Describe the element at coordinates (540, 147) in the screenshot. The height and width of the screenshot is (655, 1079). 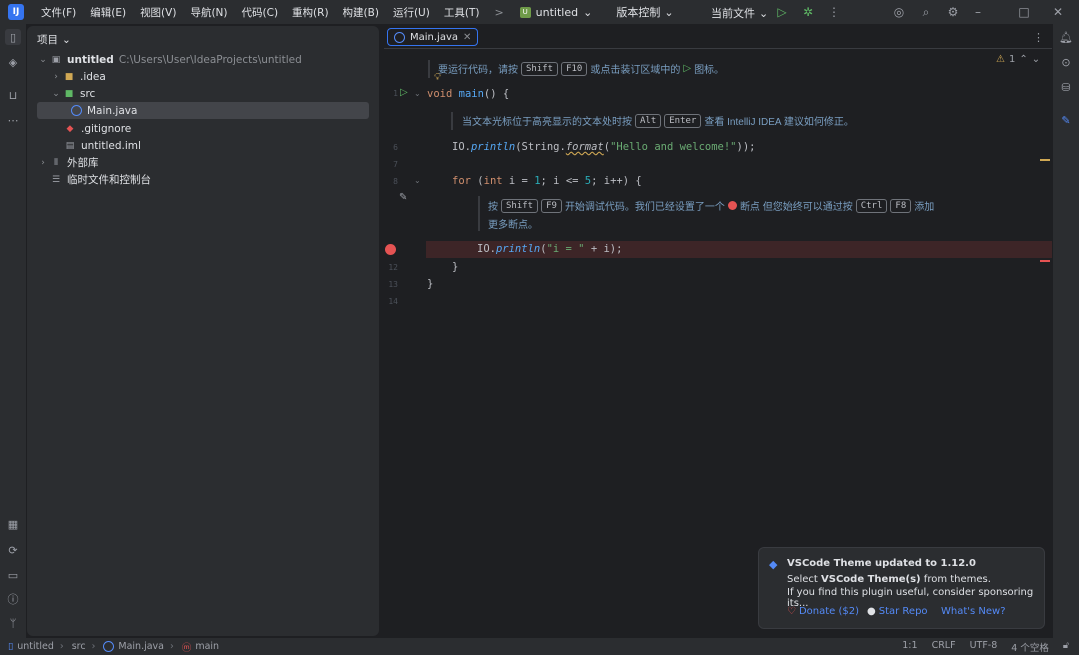
I see `code-token: (String.` at that location.